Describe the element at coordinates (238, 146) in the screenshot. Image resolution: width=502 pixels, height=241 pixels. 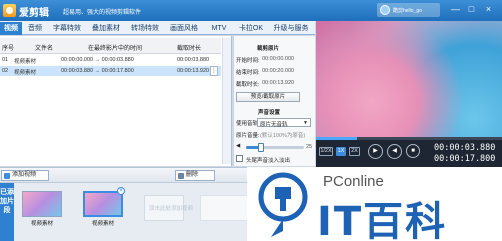
I see `volume-icon: ◀` at that location.